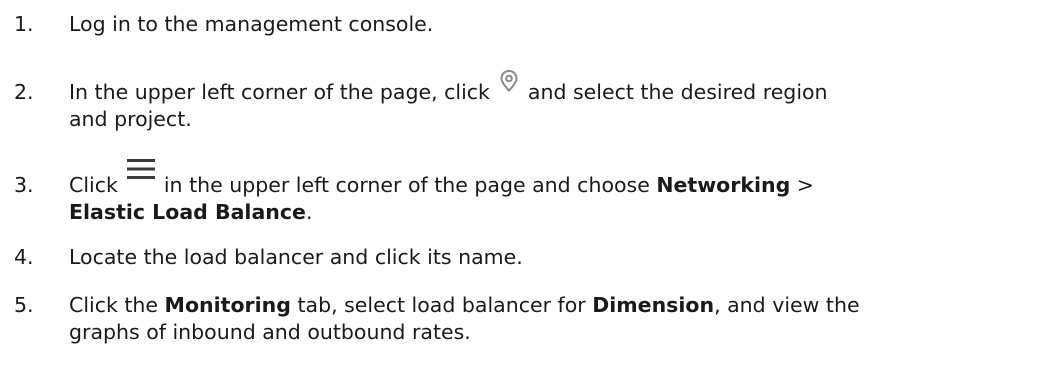 Image resolution: width=1044 pixels, height=367 pixels. Describe the element at coordinates (130, 119) in the screenshot. I see `step-2-text-line2: and project.` at that location.